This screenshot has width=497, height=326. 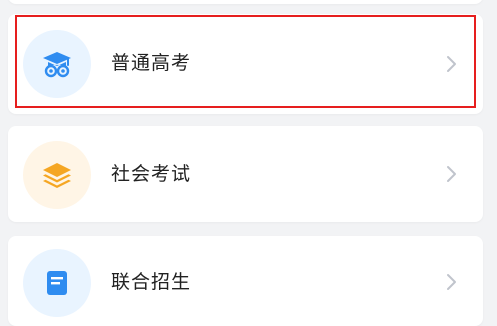 I want to click on menu-item-label: 联合招生, so click(x=151, y=282).